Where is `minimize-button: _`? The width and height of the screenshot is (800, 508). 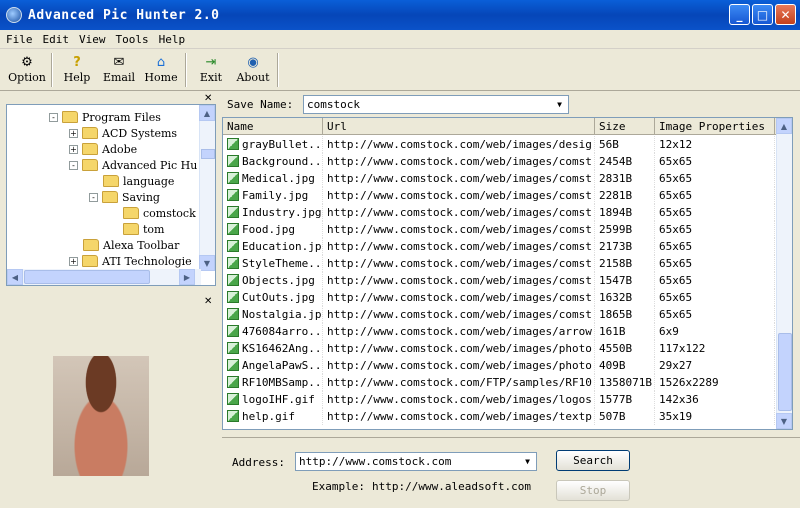
minimize-button: _ is located at coordinates (739, 14).